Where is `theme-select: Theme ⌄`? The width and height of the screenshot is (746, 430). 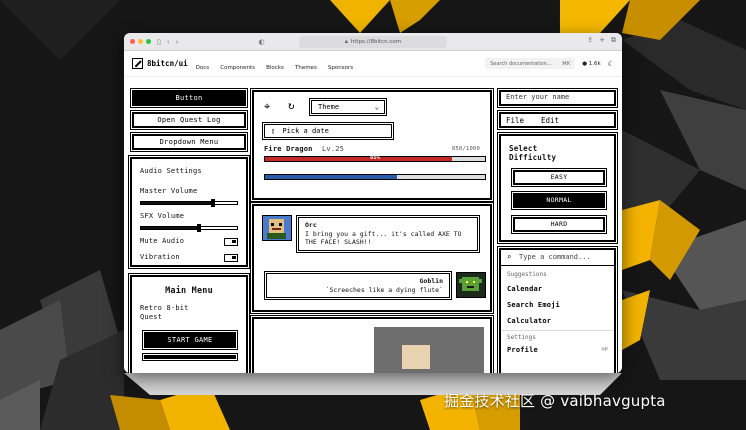 theme-select: Theme ⌄ is located at coordinates (348, 107).